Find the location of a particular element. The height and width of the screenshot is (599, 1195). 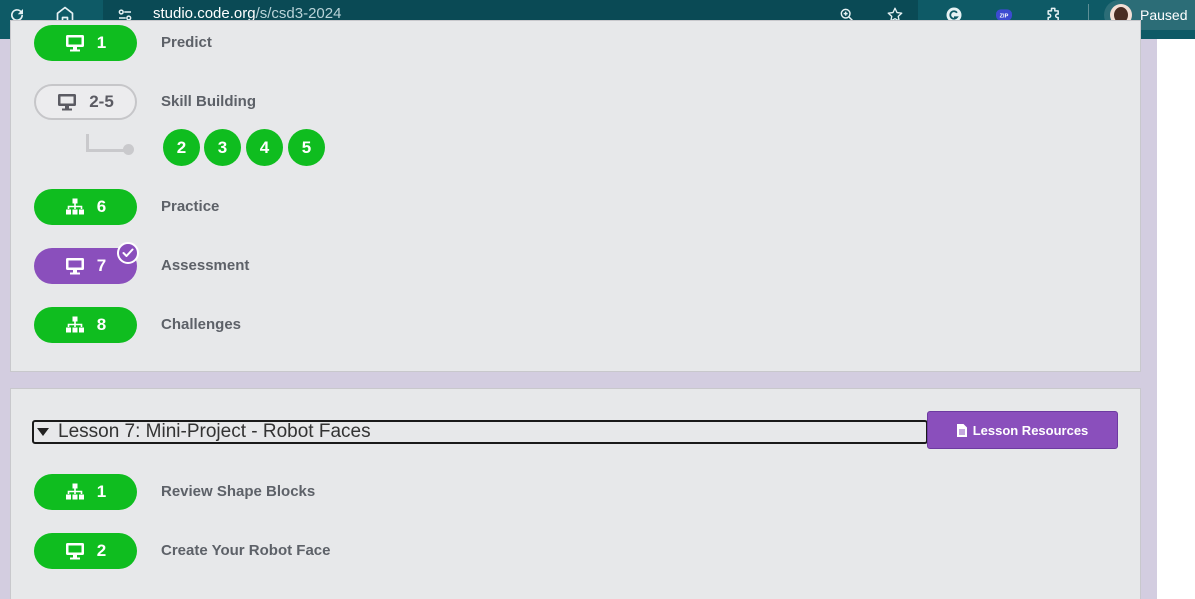

level-bubble-6: 6 is located at coordinates (85, 207).